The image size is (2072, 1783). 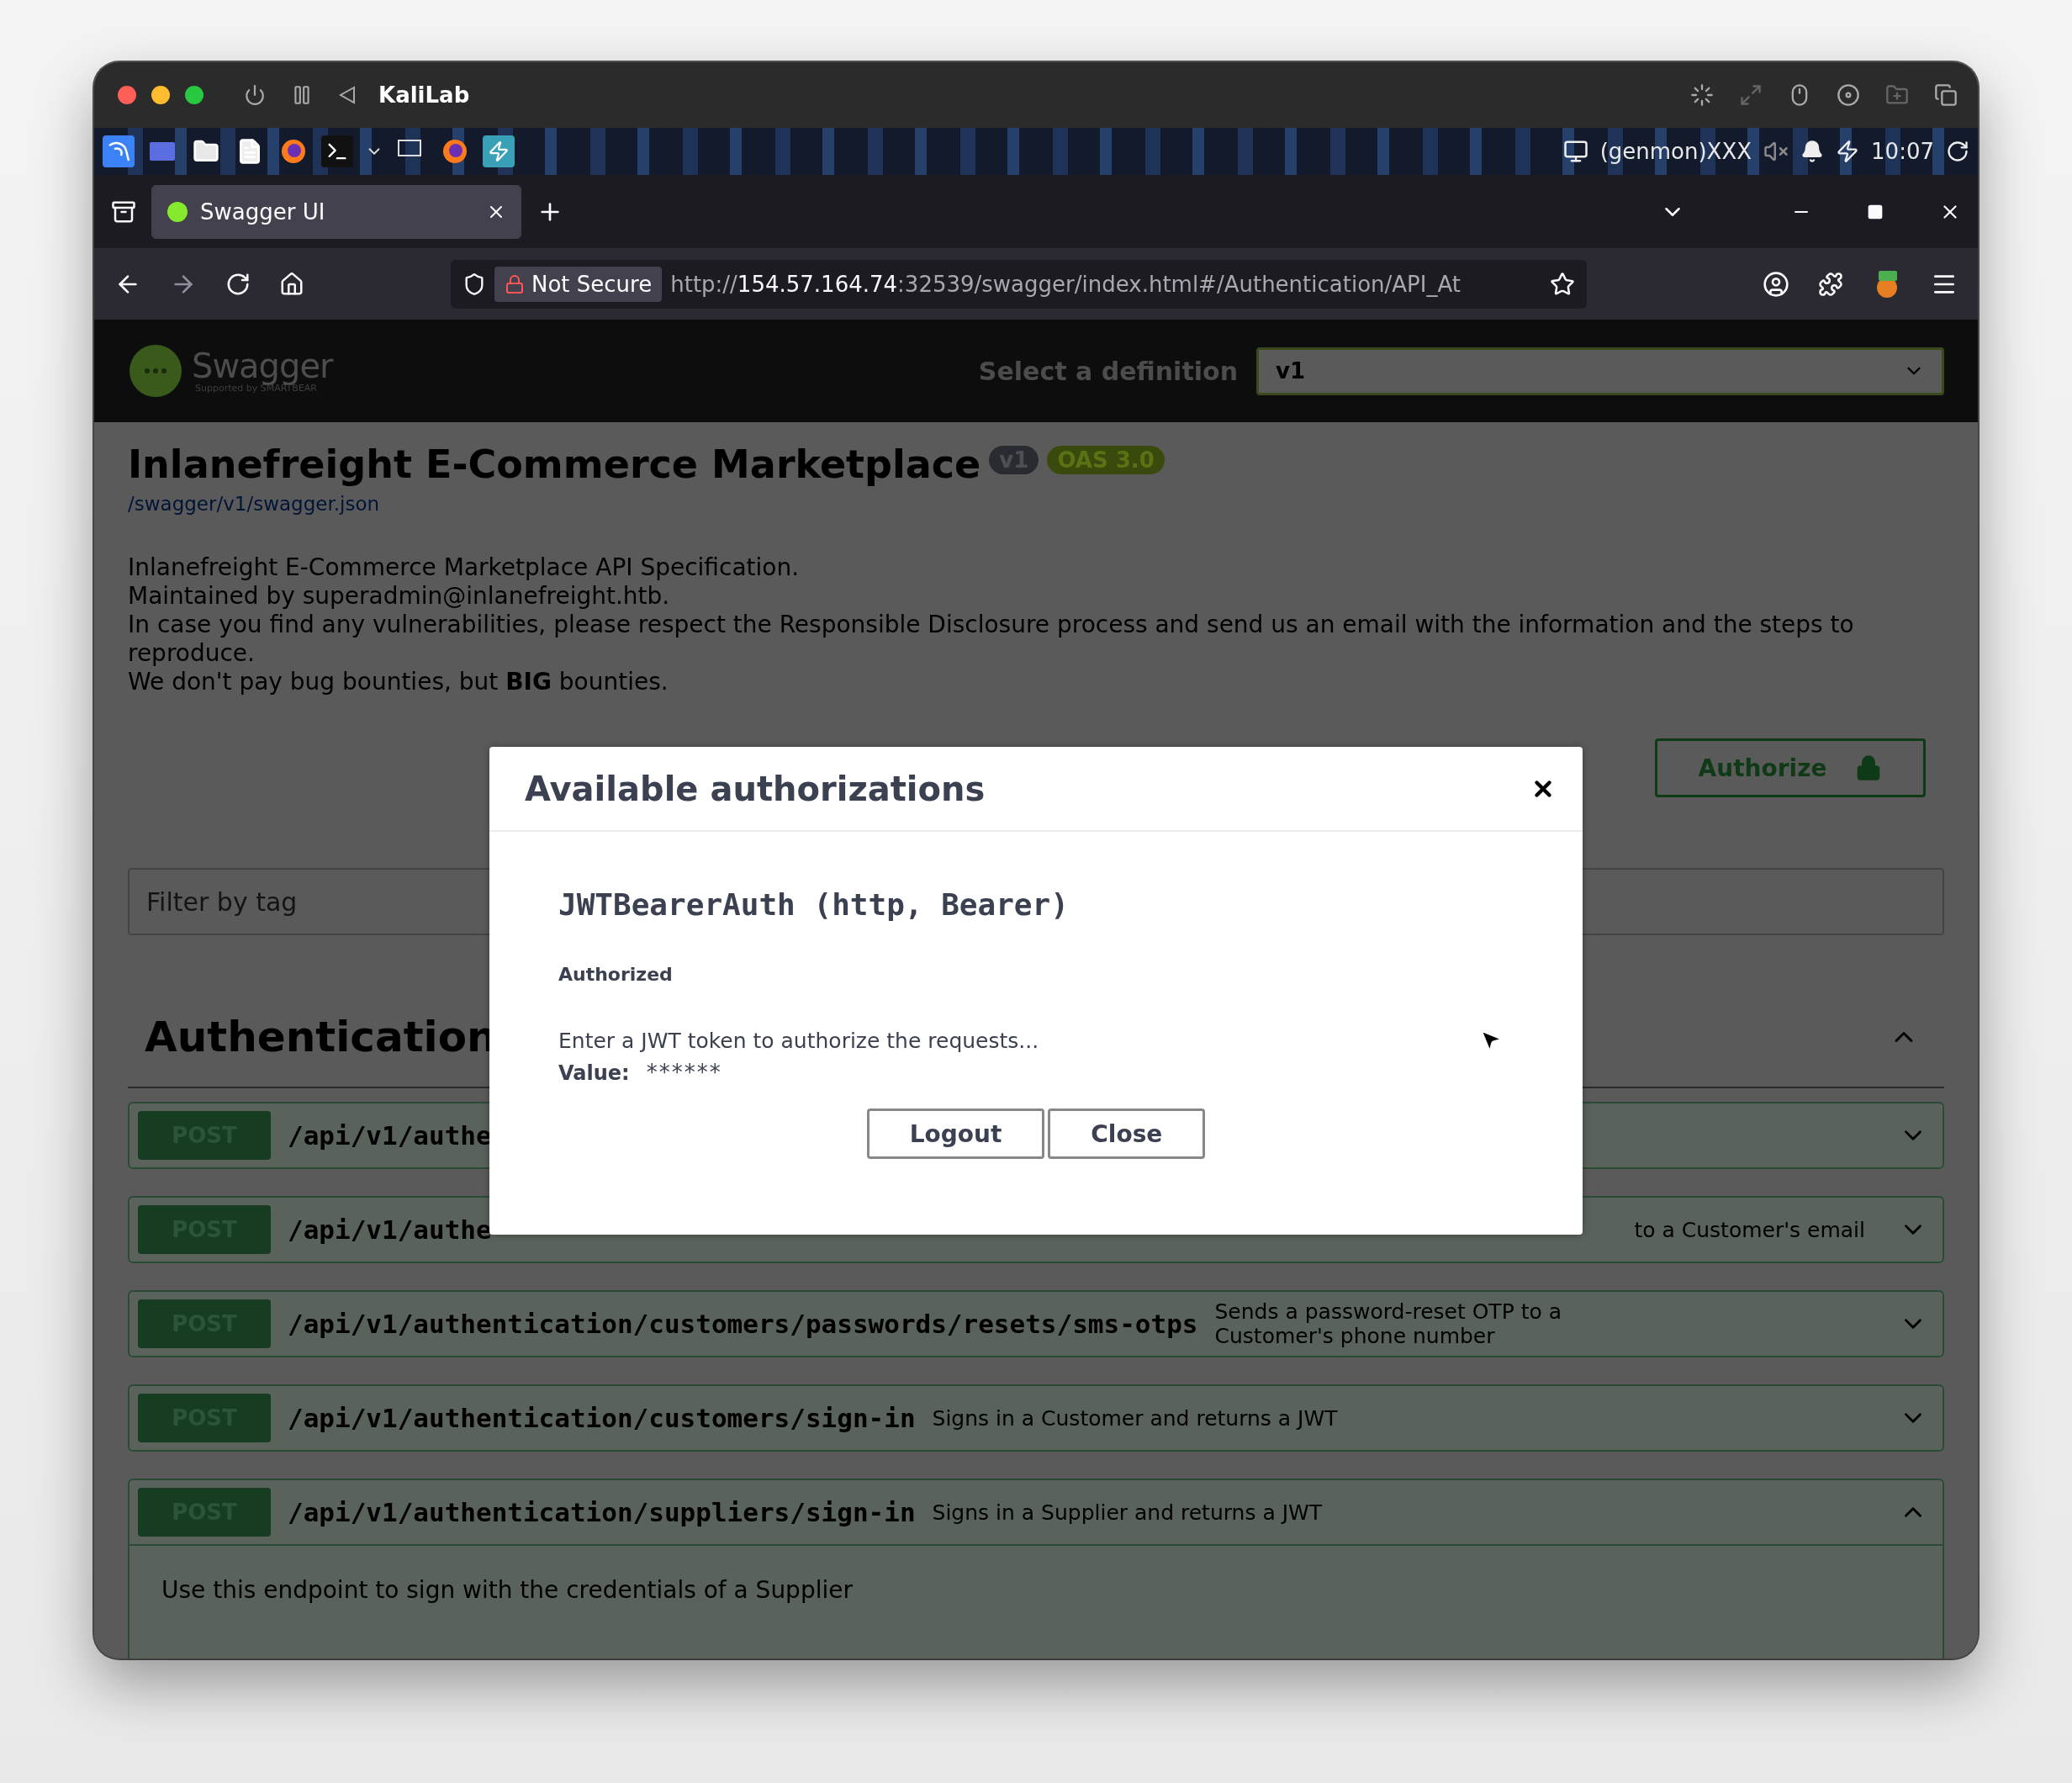 I want to click on bell-icon, so click(x=1812, y=151).